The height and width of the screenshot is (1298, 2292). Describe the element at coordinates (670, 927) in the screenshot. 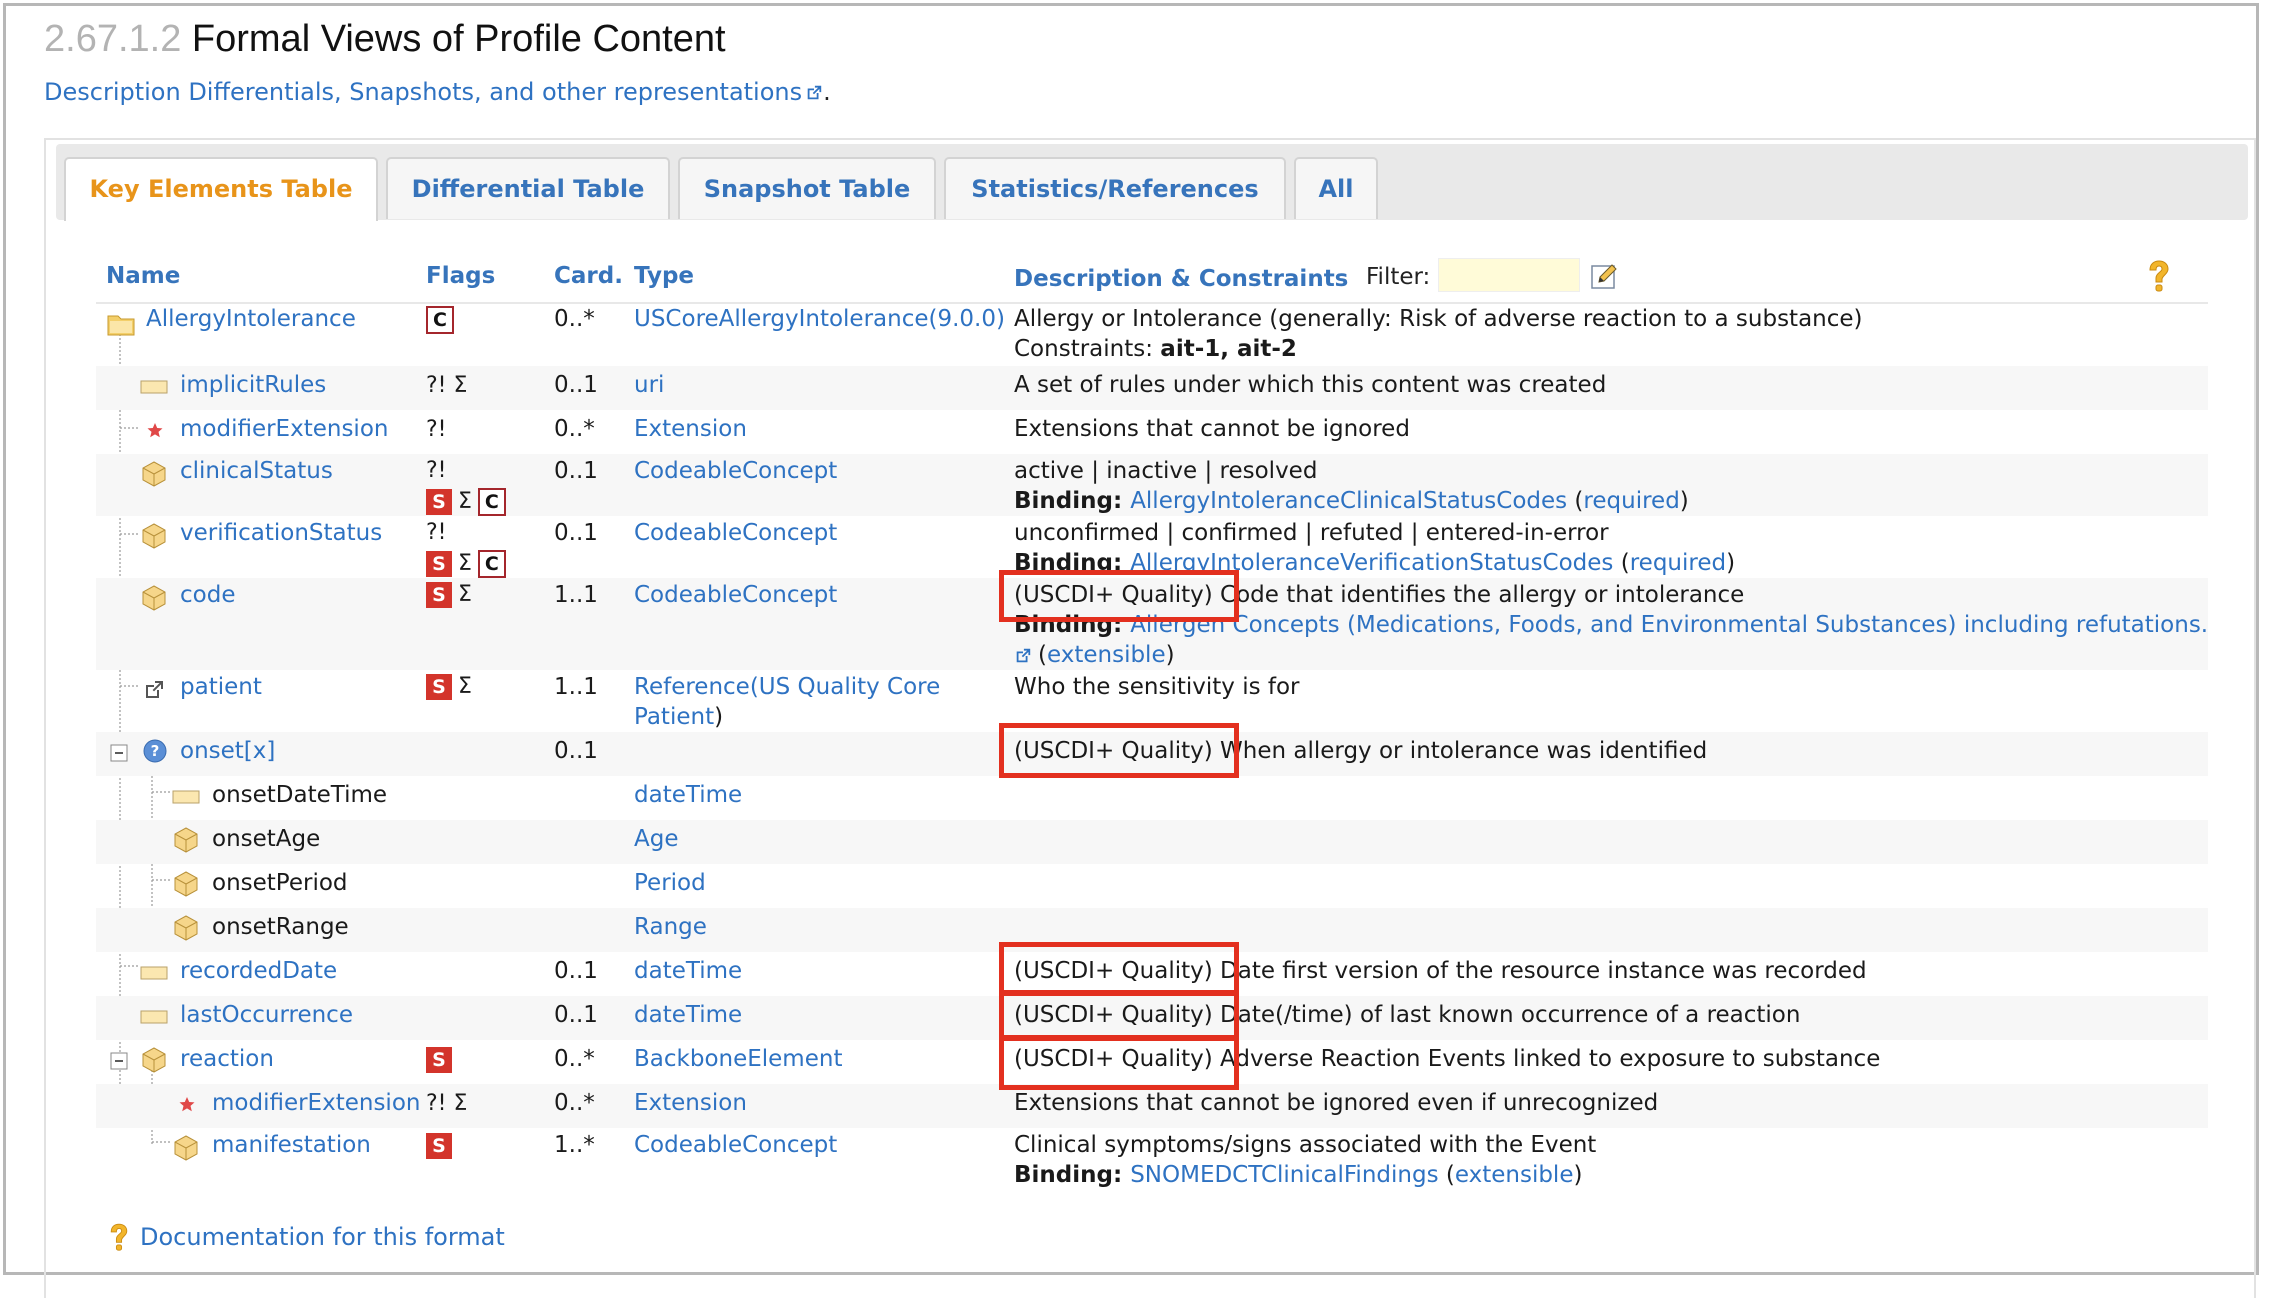

I see `type-link: Range` at that location.